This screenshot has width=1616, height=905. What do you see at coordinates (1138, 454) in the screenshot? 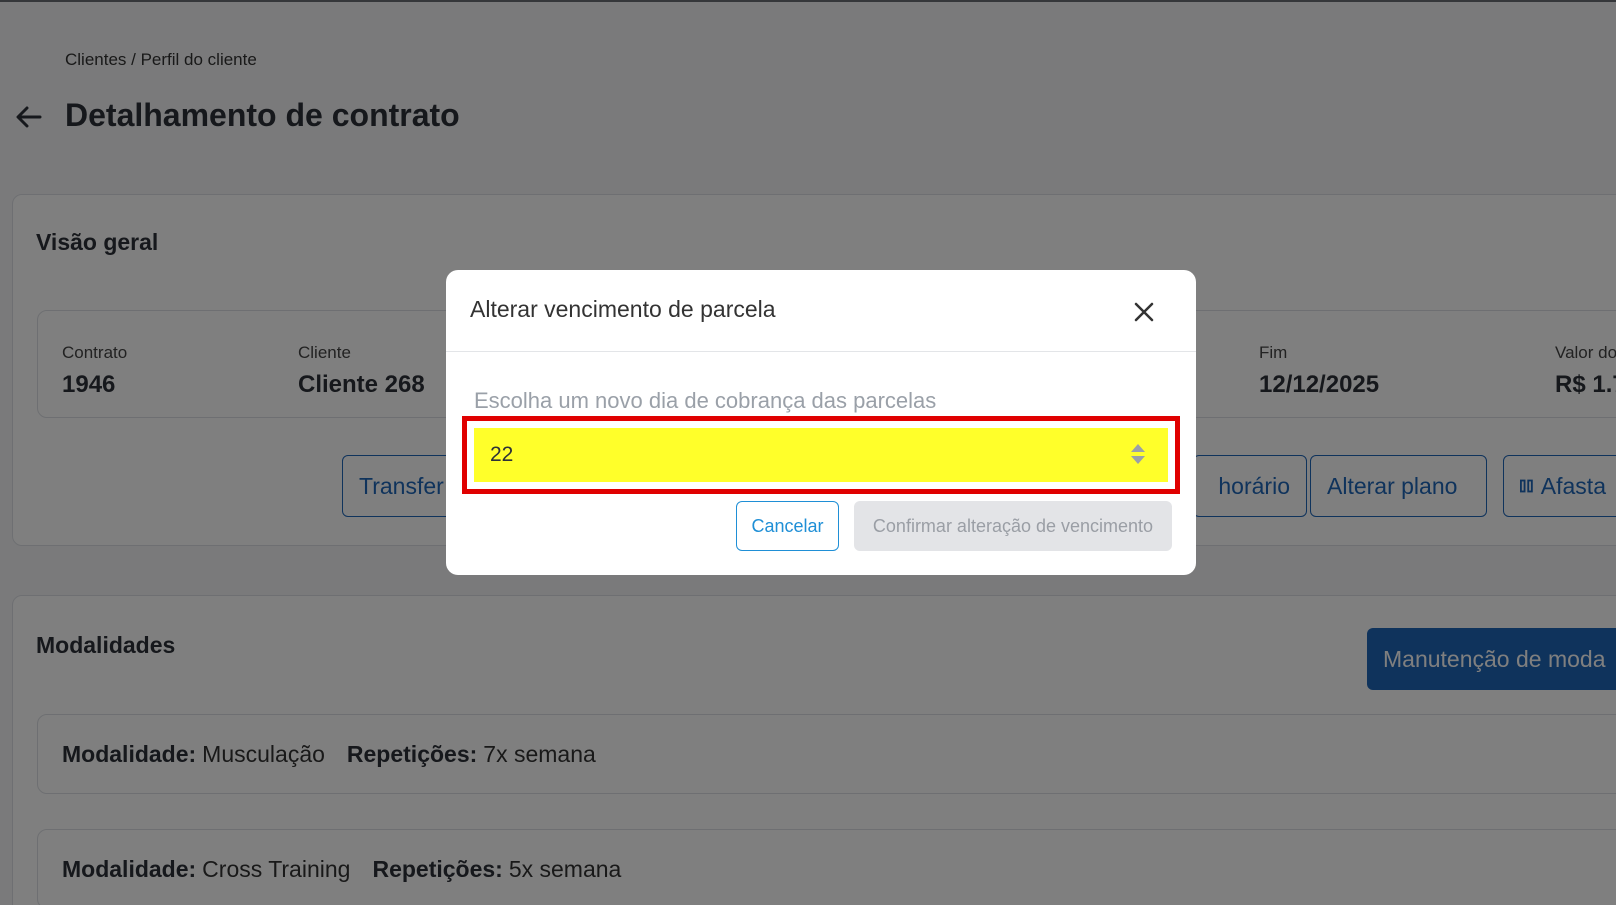
I see `sort-arrows-icon` at bounding box center [1138, 454].